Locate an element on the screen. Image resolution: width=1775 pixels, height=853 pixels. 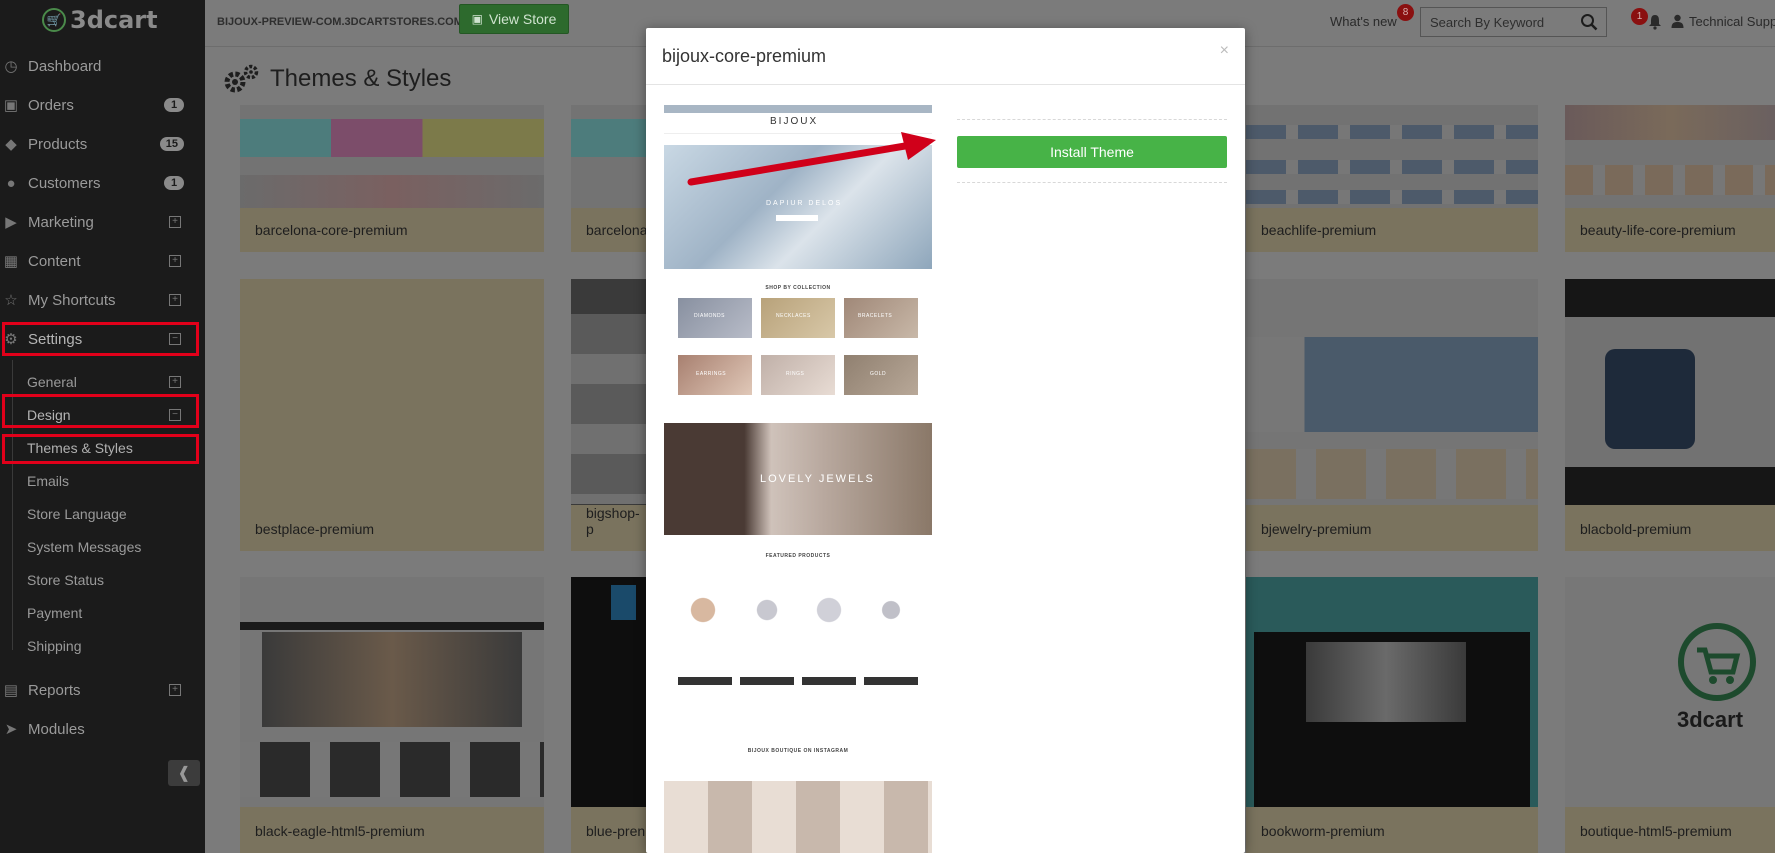
bell-icon is located at coordinates (1655, 22).